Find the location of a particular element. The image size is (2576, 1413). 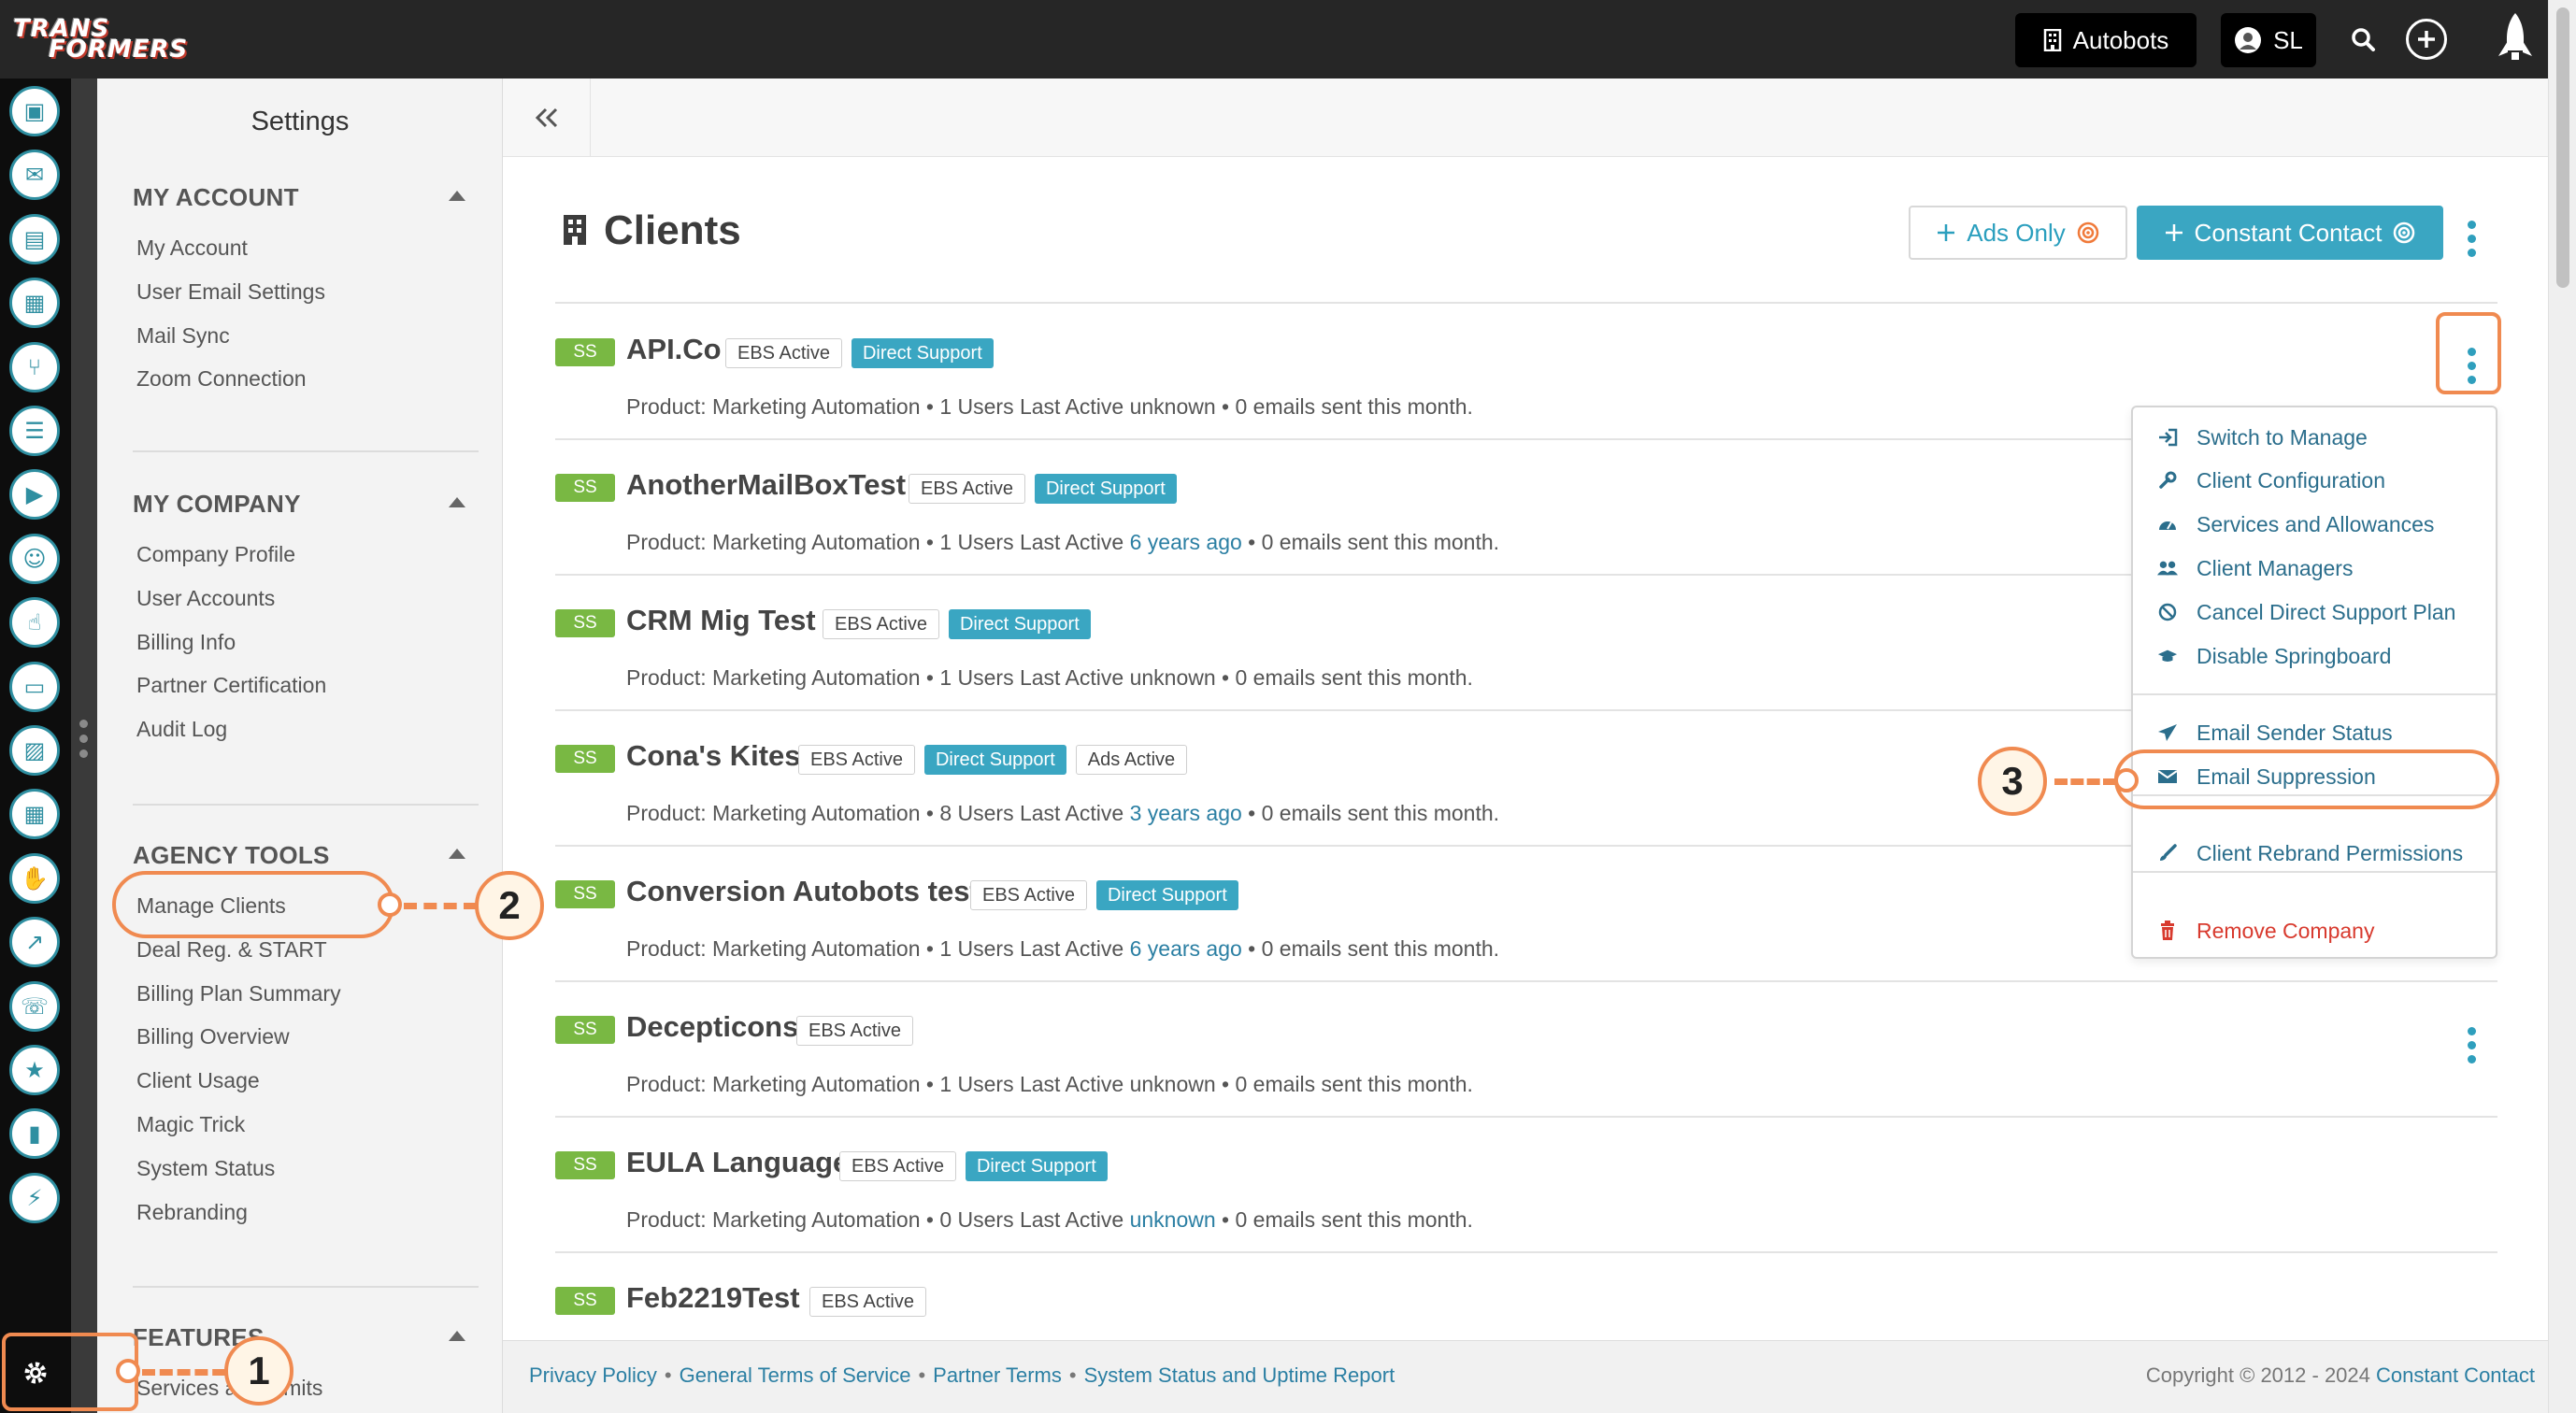

rail-button-list: ☰ is located at coordinates (34, 431).